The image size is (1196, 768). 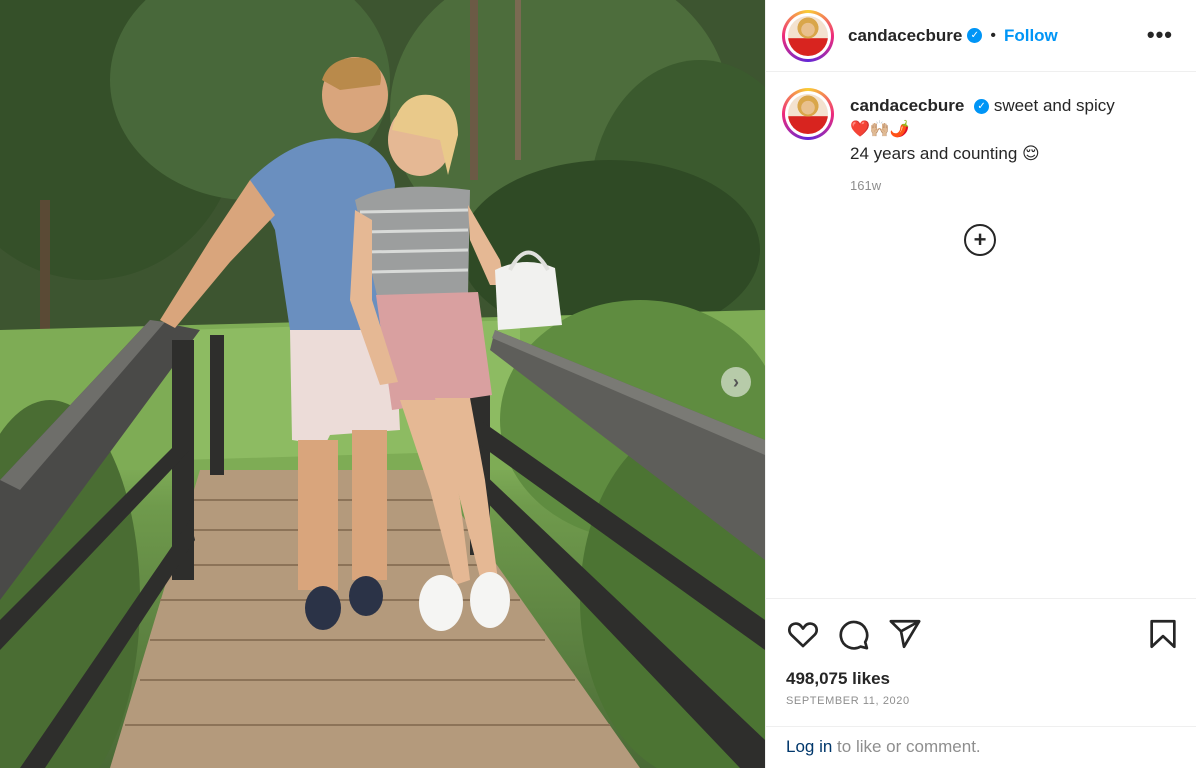 I want to click on caption-emoji: ❤️🙌🏼🌶️, so click(x=880, y=129).